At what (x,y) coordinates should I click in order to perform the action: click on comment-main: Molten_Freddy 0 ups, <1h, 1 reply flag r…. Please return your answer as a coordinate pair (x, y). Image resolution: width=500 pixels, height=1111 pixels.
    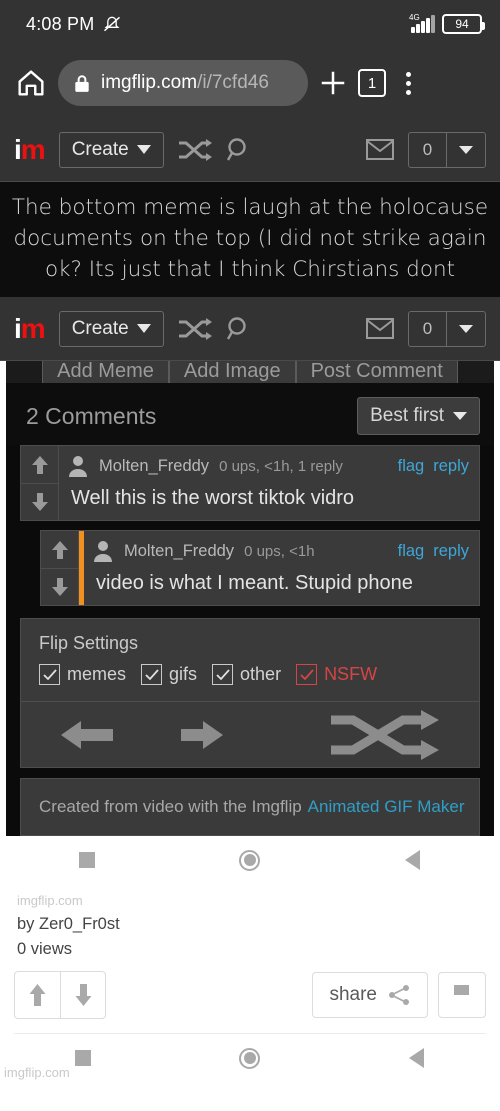
    Looking at the image, I should click on (269, 483).